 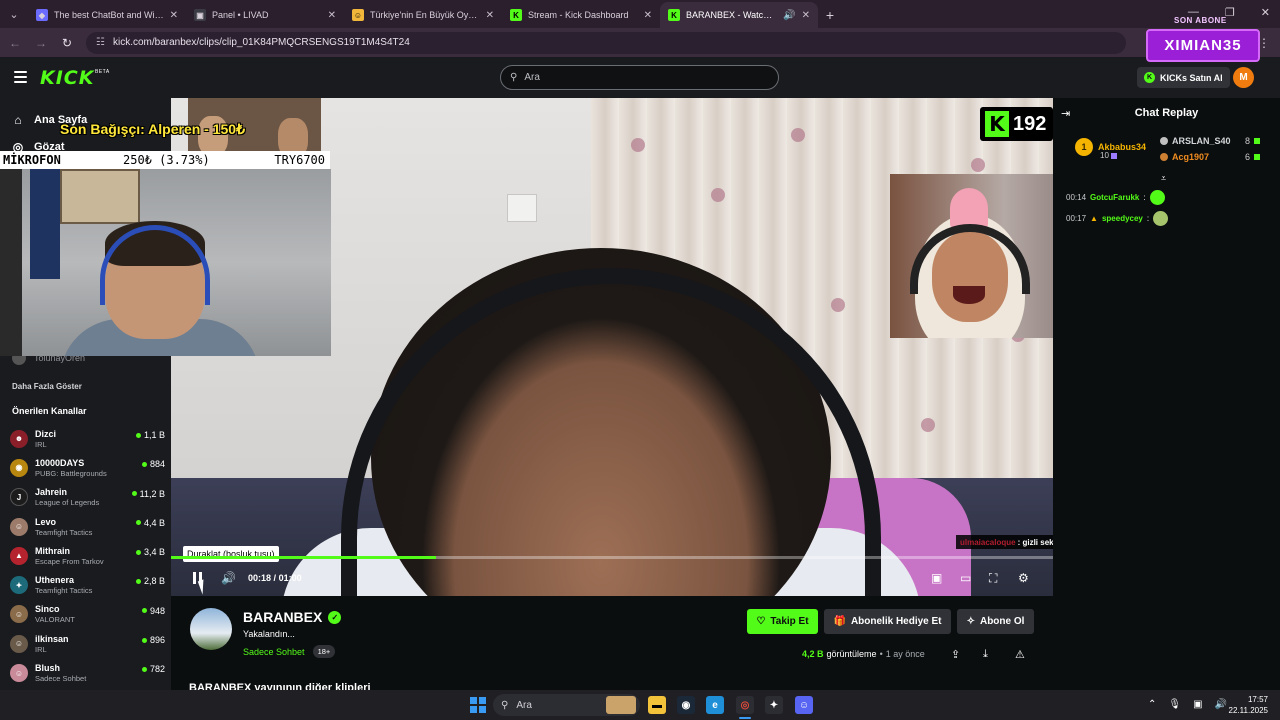 What do you see at coordinates (839, 621) in the screenshot?
I see `gift-icon: 🎁` at bounding box center [839, 621].